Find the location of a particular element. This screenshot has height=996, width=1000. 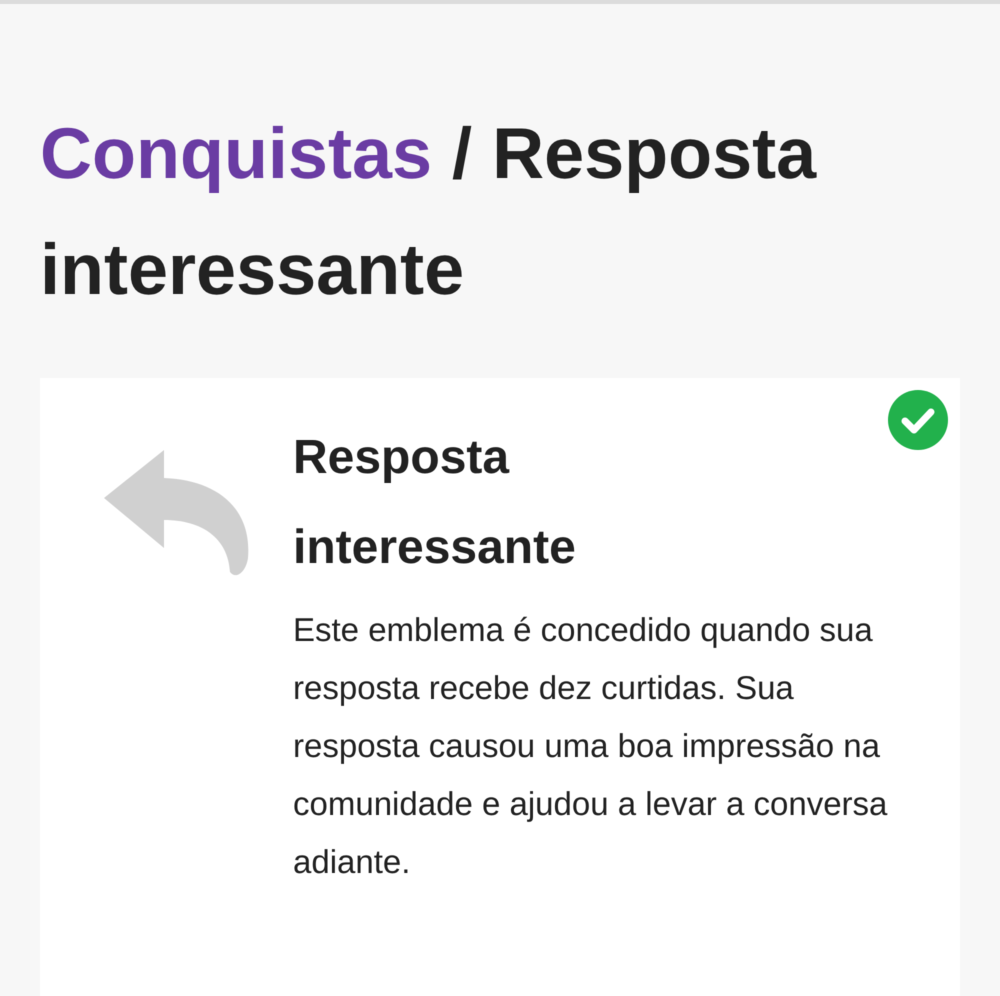

badge-title: Resposta interessante is located at coordinates (435, 503).